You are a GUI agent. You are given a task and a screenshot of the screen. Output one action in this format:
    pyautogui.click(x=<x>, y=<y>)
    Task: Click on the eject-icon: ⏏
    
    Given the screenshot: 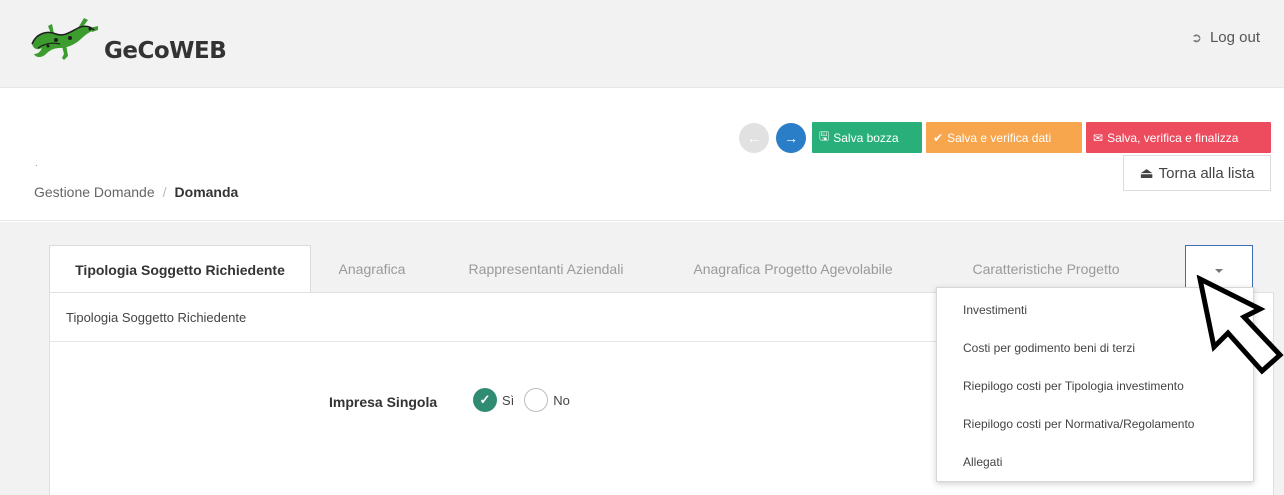 What is the action you would take?
    pyautogui.click(x=1146, y=173)
    